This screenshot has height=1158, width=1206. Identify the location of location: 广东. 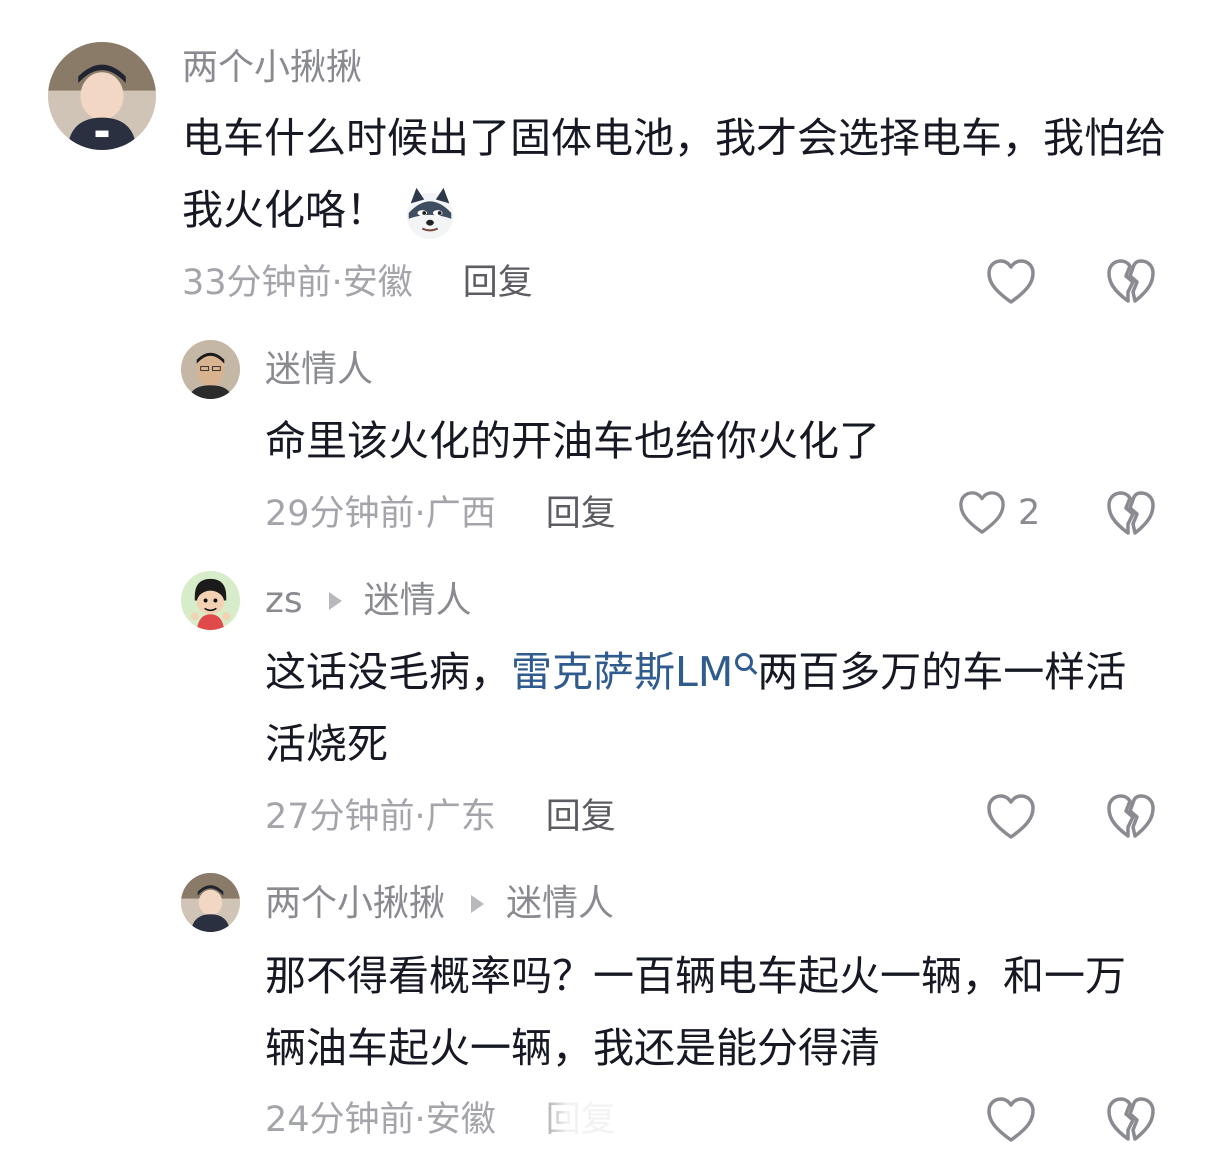
(460, 817).